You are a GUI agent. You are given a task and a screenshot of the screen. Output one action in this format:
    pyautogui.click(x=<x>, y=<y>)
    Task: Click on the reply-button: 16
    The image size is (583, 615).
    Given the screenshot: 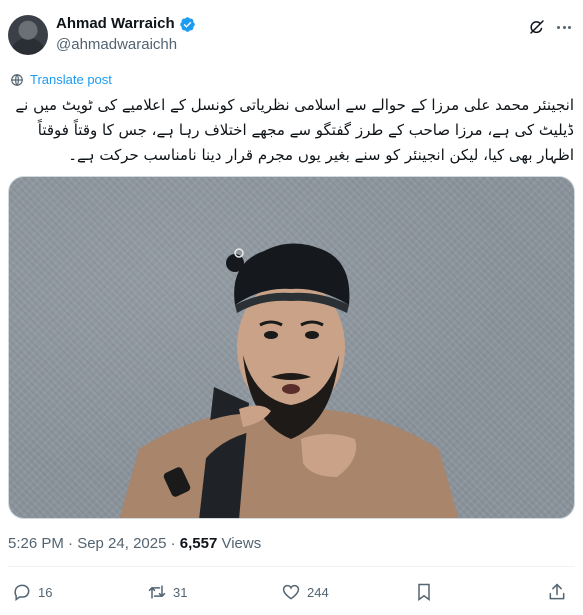 What is the action you would take?
    pyautogui.click(x=32, y=592)
    